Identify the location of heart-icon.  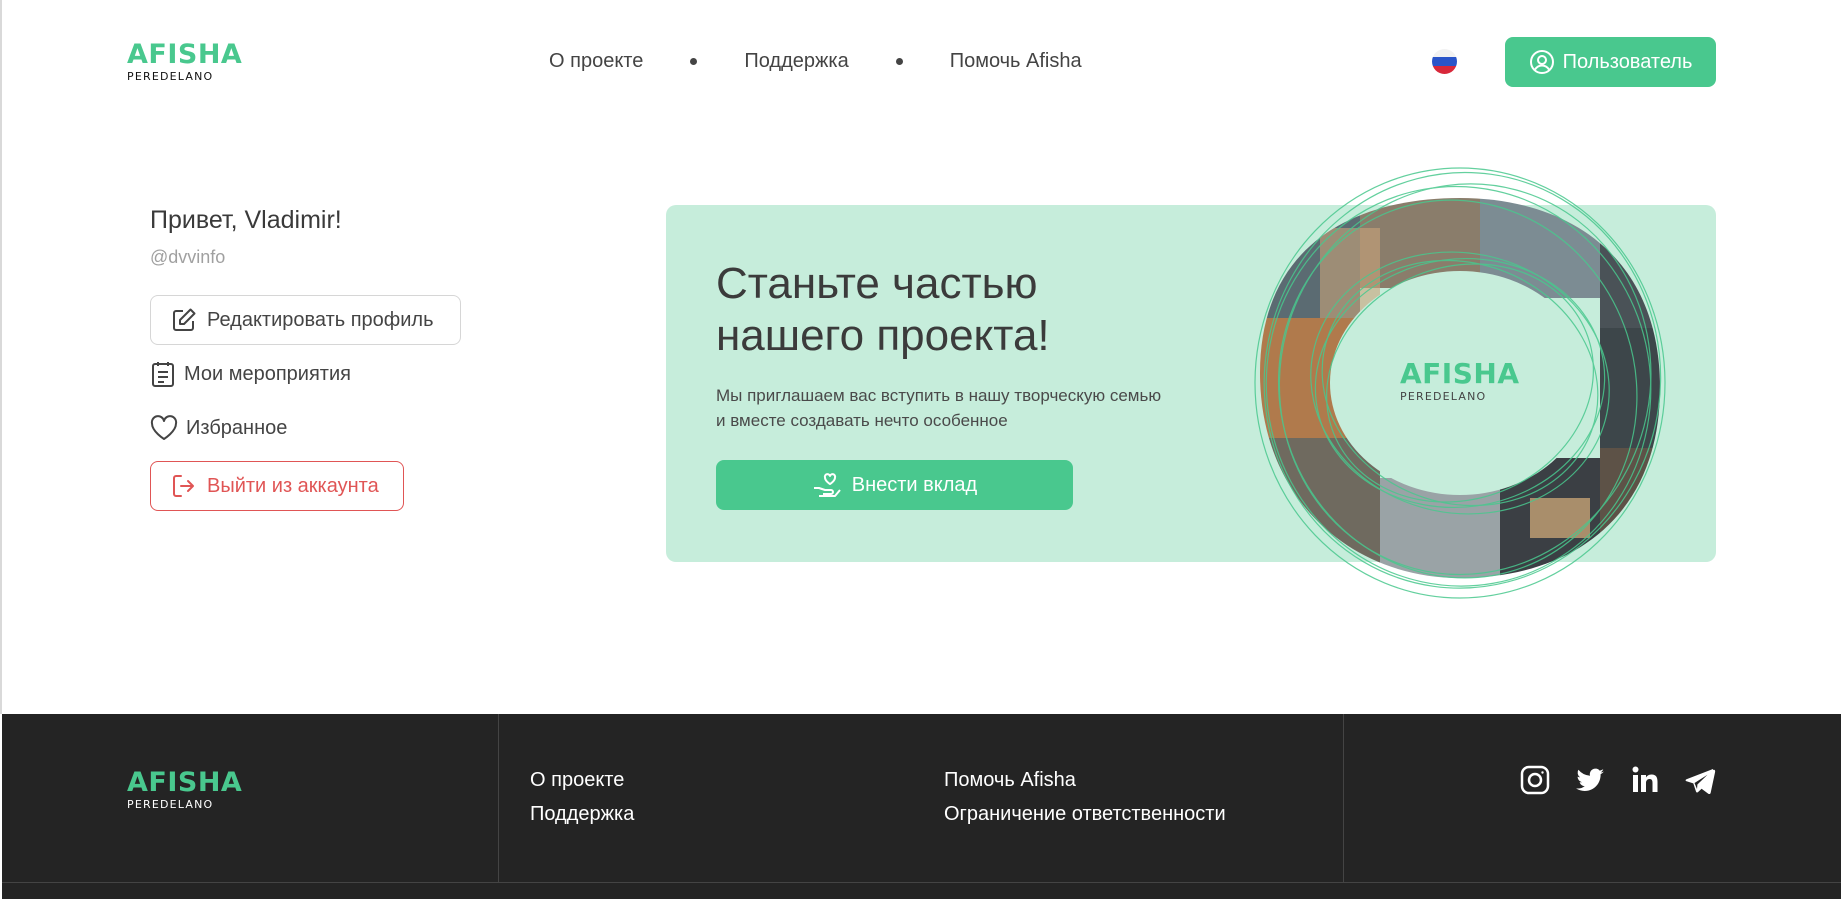
(164, 427).